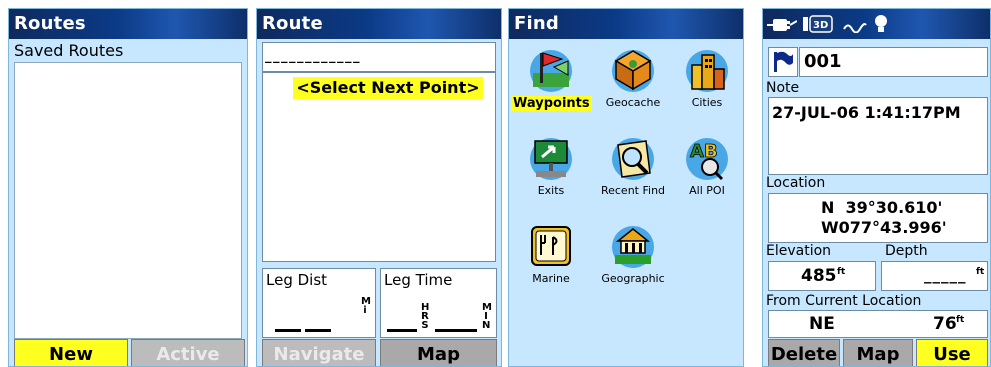 This screenshot has width=991, height=367. Describe the element at coordinates (878, 324) in the screenshot. I see `from-current-location-field: NE 76 ft` at that location.